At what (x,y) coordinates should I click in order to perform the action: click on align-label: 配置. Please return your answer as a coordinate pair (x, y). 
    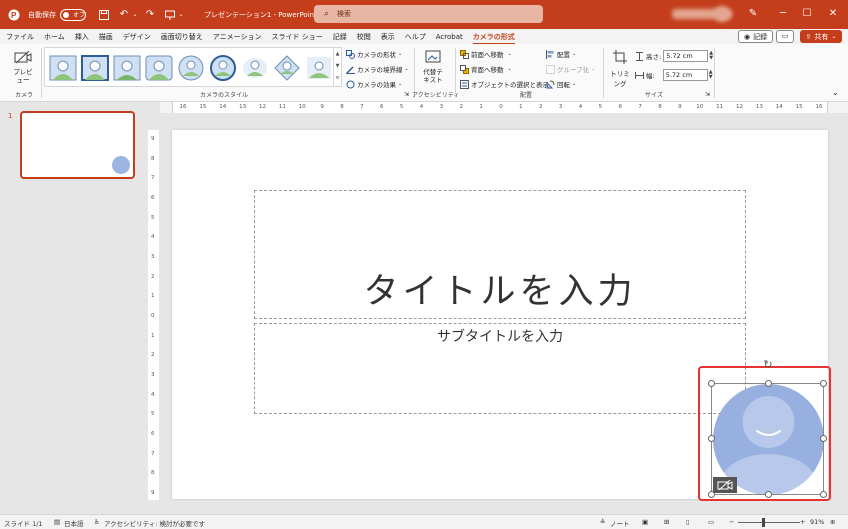
    Looking at the image, I should click on (563, 55).